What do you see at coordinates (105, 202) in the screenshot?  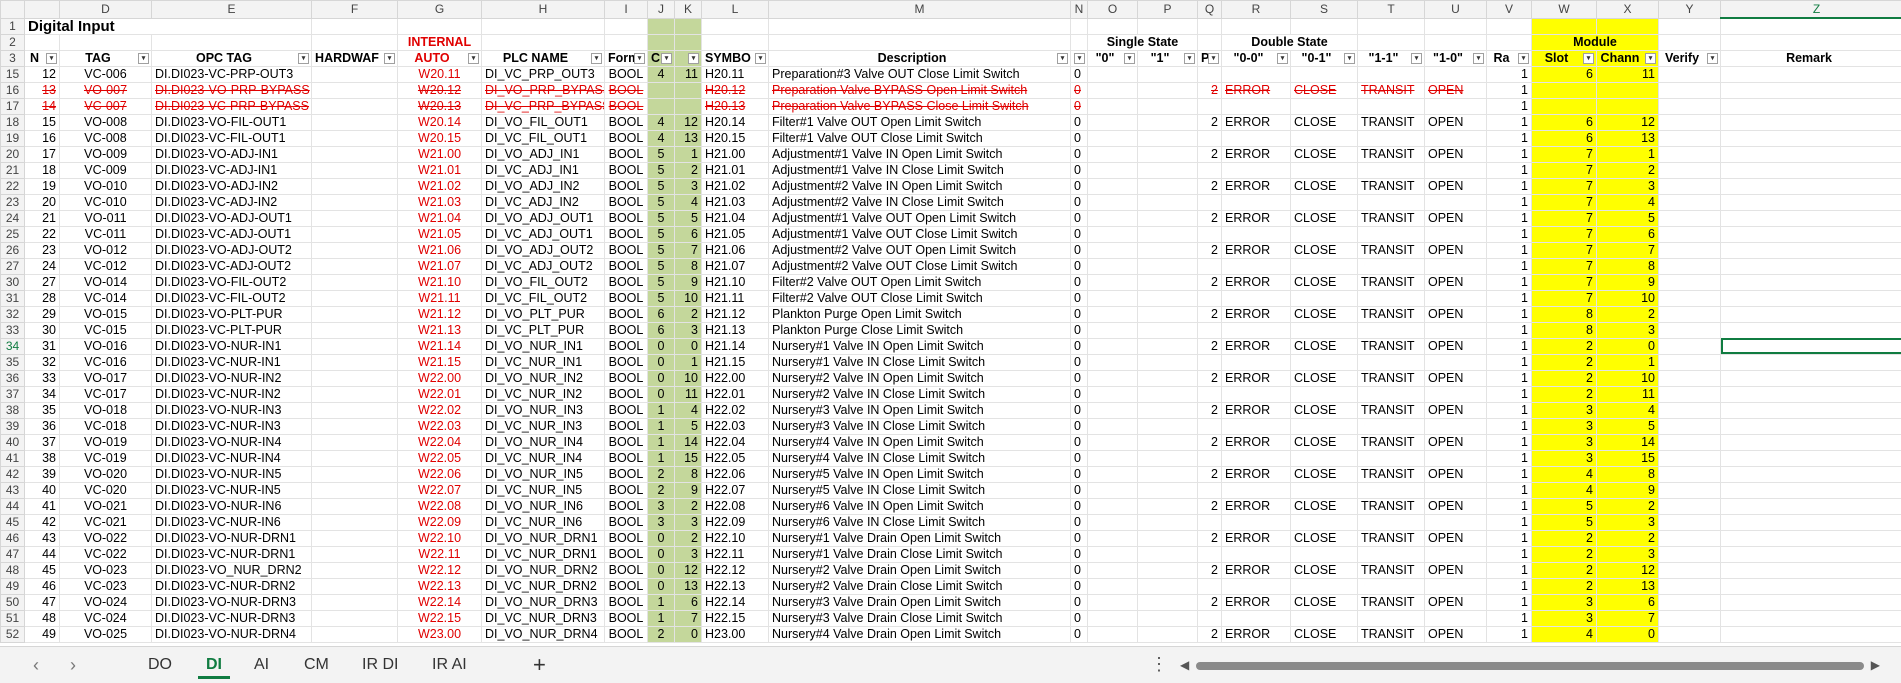 I see `cell-tag: VC-010` at bounding box center [105, 202].